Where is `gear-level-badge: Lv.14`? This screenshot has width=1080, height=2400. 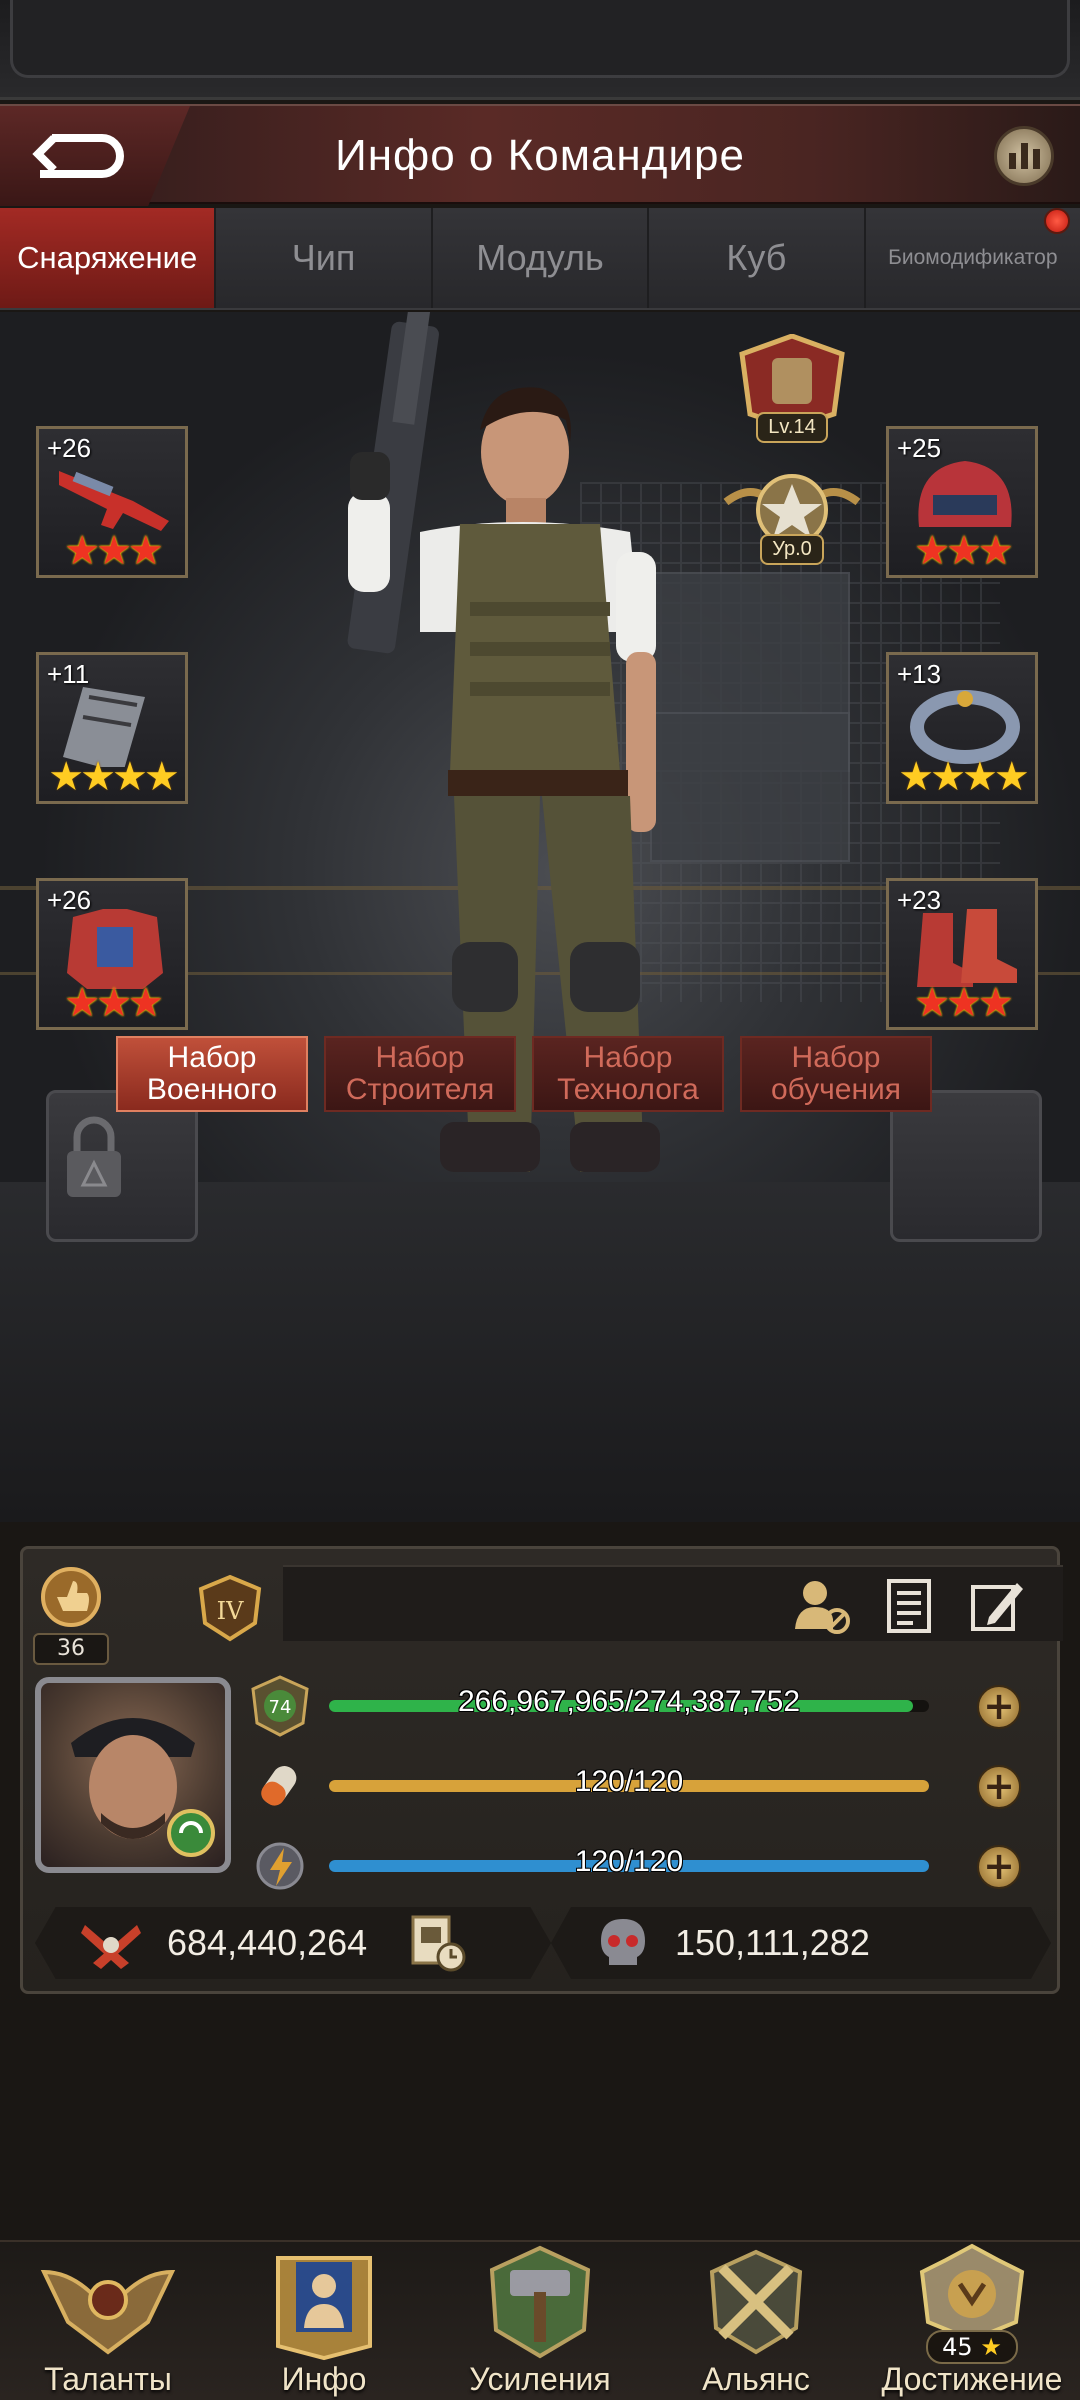
gear-level-badge: Lv.14 is located at coordinates (792, 388).